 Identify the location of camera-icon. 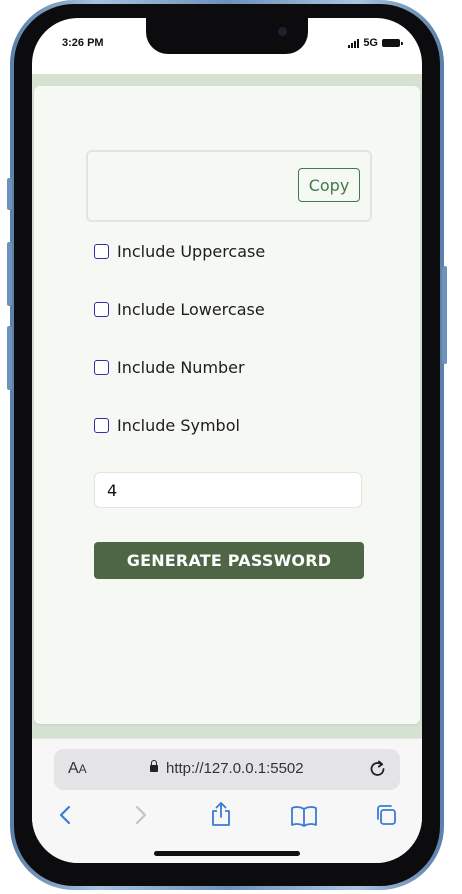
(282, 31).